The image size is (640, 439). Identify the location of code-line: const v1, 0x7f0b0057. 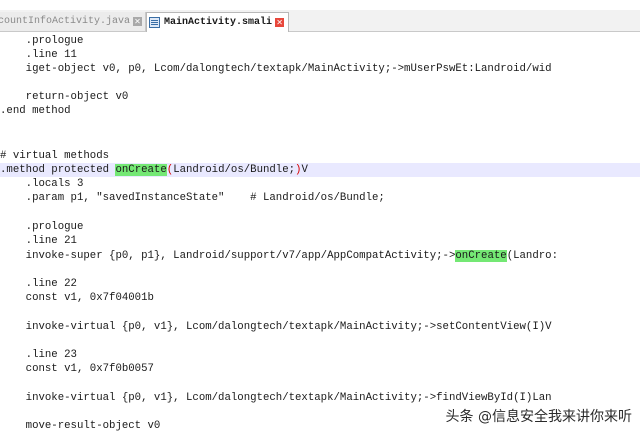
(77, 369).